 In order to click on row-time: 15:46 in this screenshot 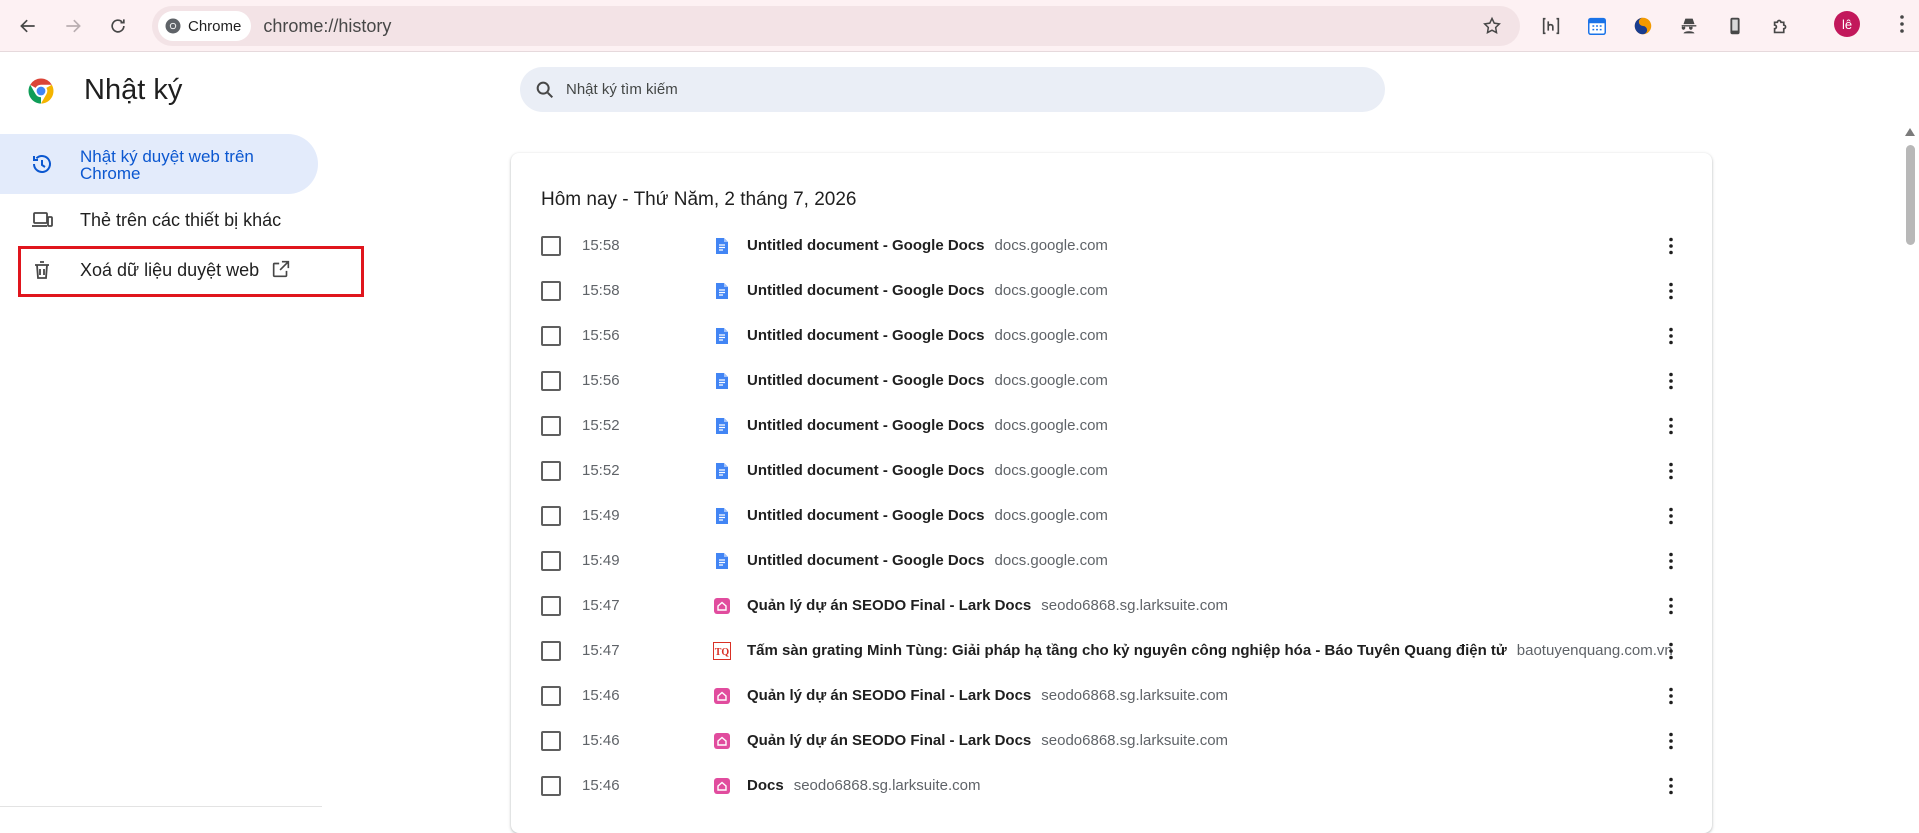, I will do `click(601, 695)`.